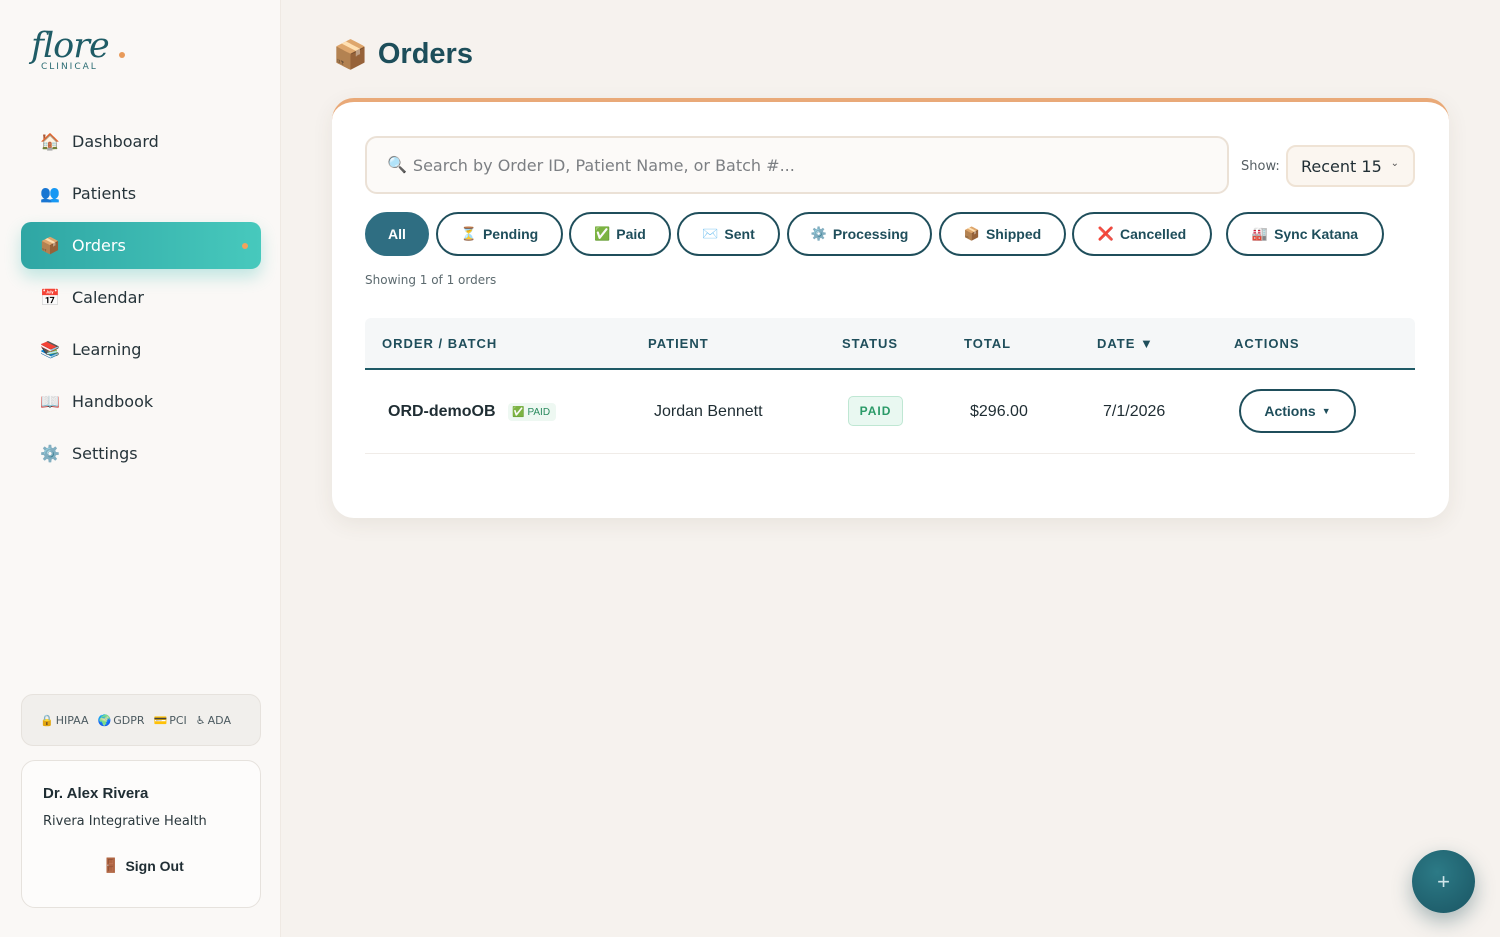 The height and width of the screenshot is (937, 1500). I want to click on sidebar-item-calendar: 📅 Calendar, so click(141, 297).